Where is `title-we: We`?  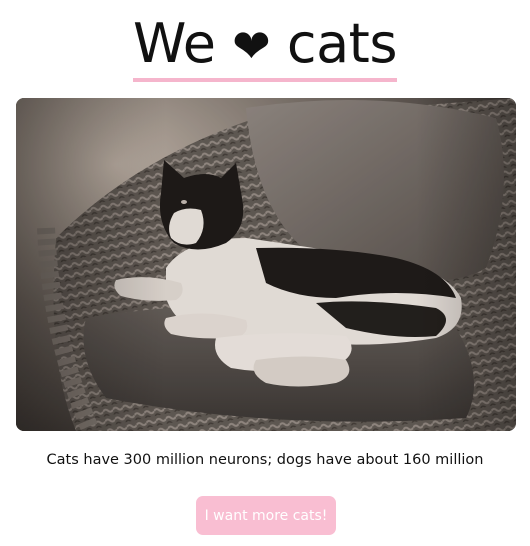 title-we: We is located at coordinates (174, 43).